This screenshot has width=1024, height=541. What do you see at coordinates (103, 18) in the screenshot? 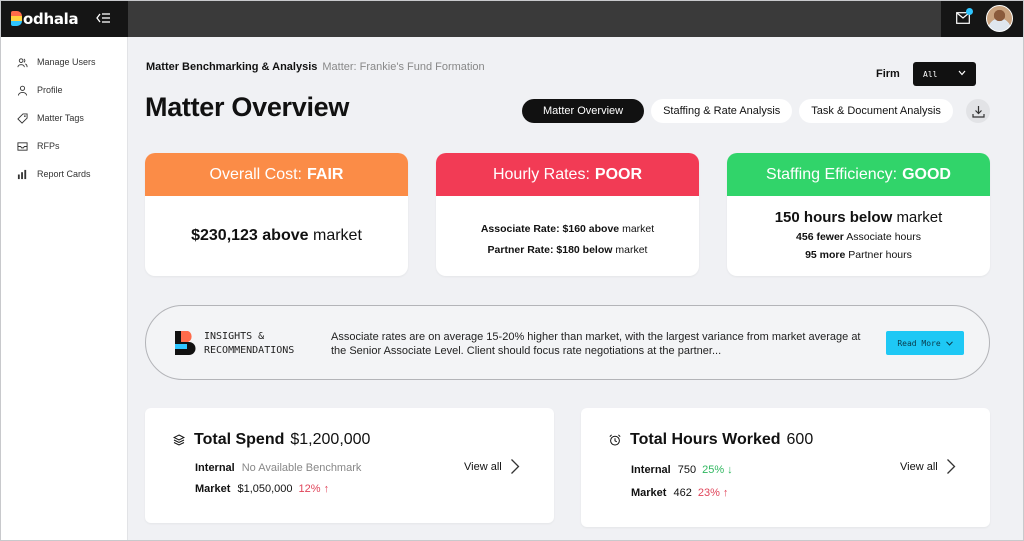
I see `menu-collapse-icon` at bounding box center [103, 18].